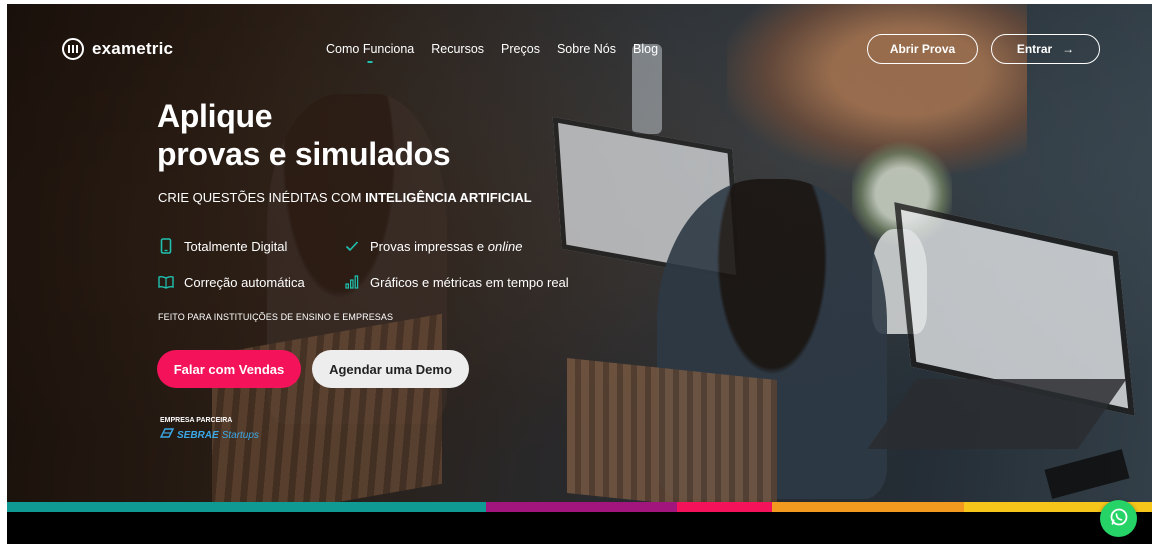 The image size is (1152, 548). I want to click on hero-headline: Aplique provas e simulados, so click(304, 135).